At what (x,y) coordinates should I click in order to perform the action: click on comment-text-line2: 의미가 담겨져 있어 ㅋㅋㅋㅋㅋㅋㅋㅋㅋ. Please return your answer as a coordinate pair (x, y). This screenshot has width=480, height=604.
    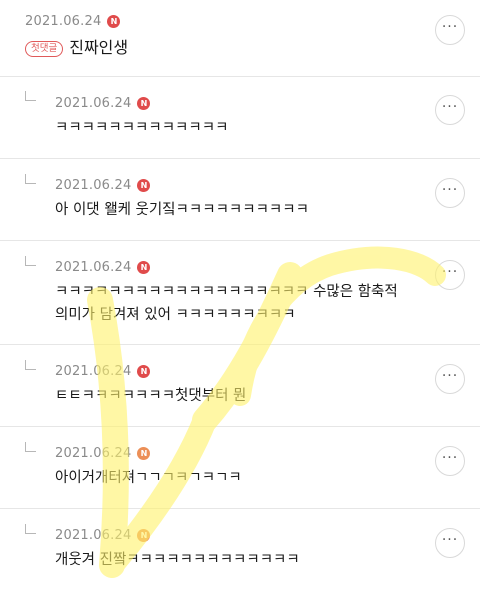
    Looking at the image, I should click on (175, 315).